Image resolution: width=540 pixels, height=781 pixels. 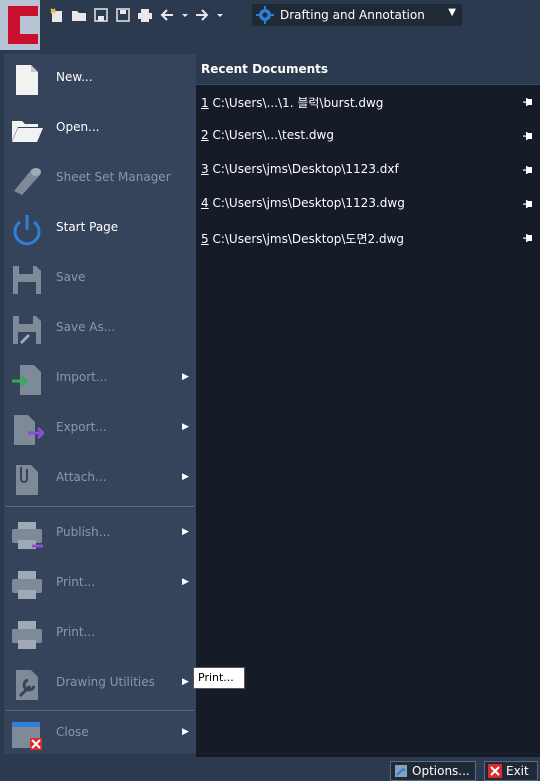 I want to click on recent-documents-header: Recent Documents, so click(x=368, y=69).